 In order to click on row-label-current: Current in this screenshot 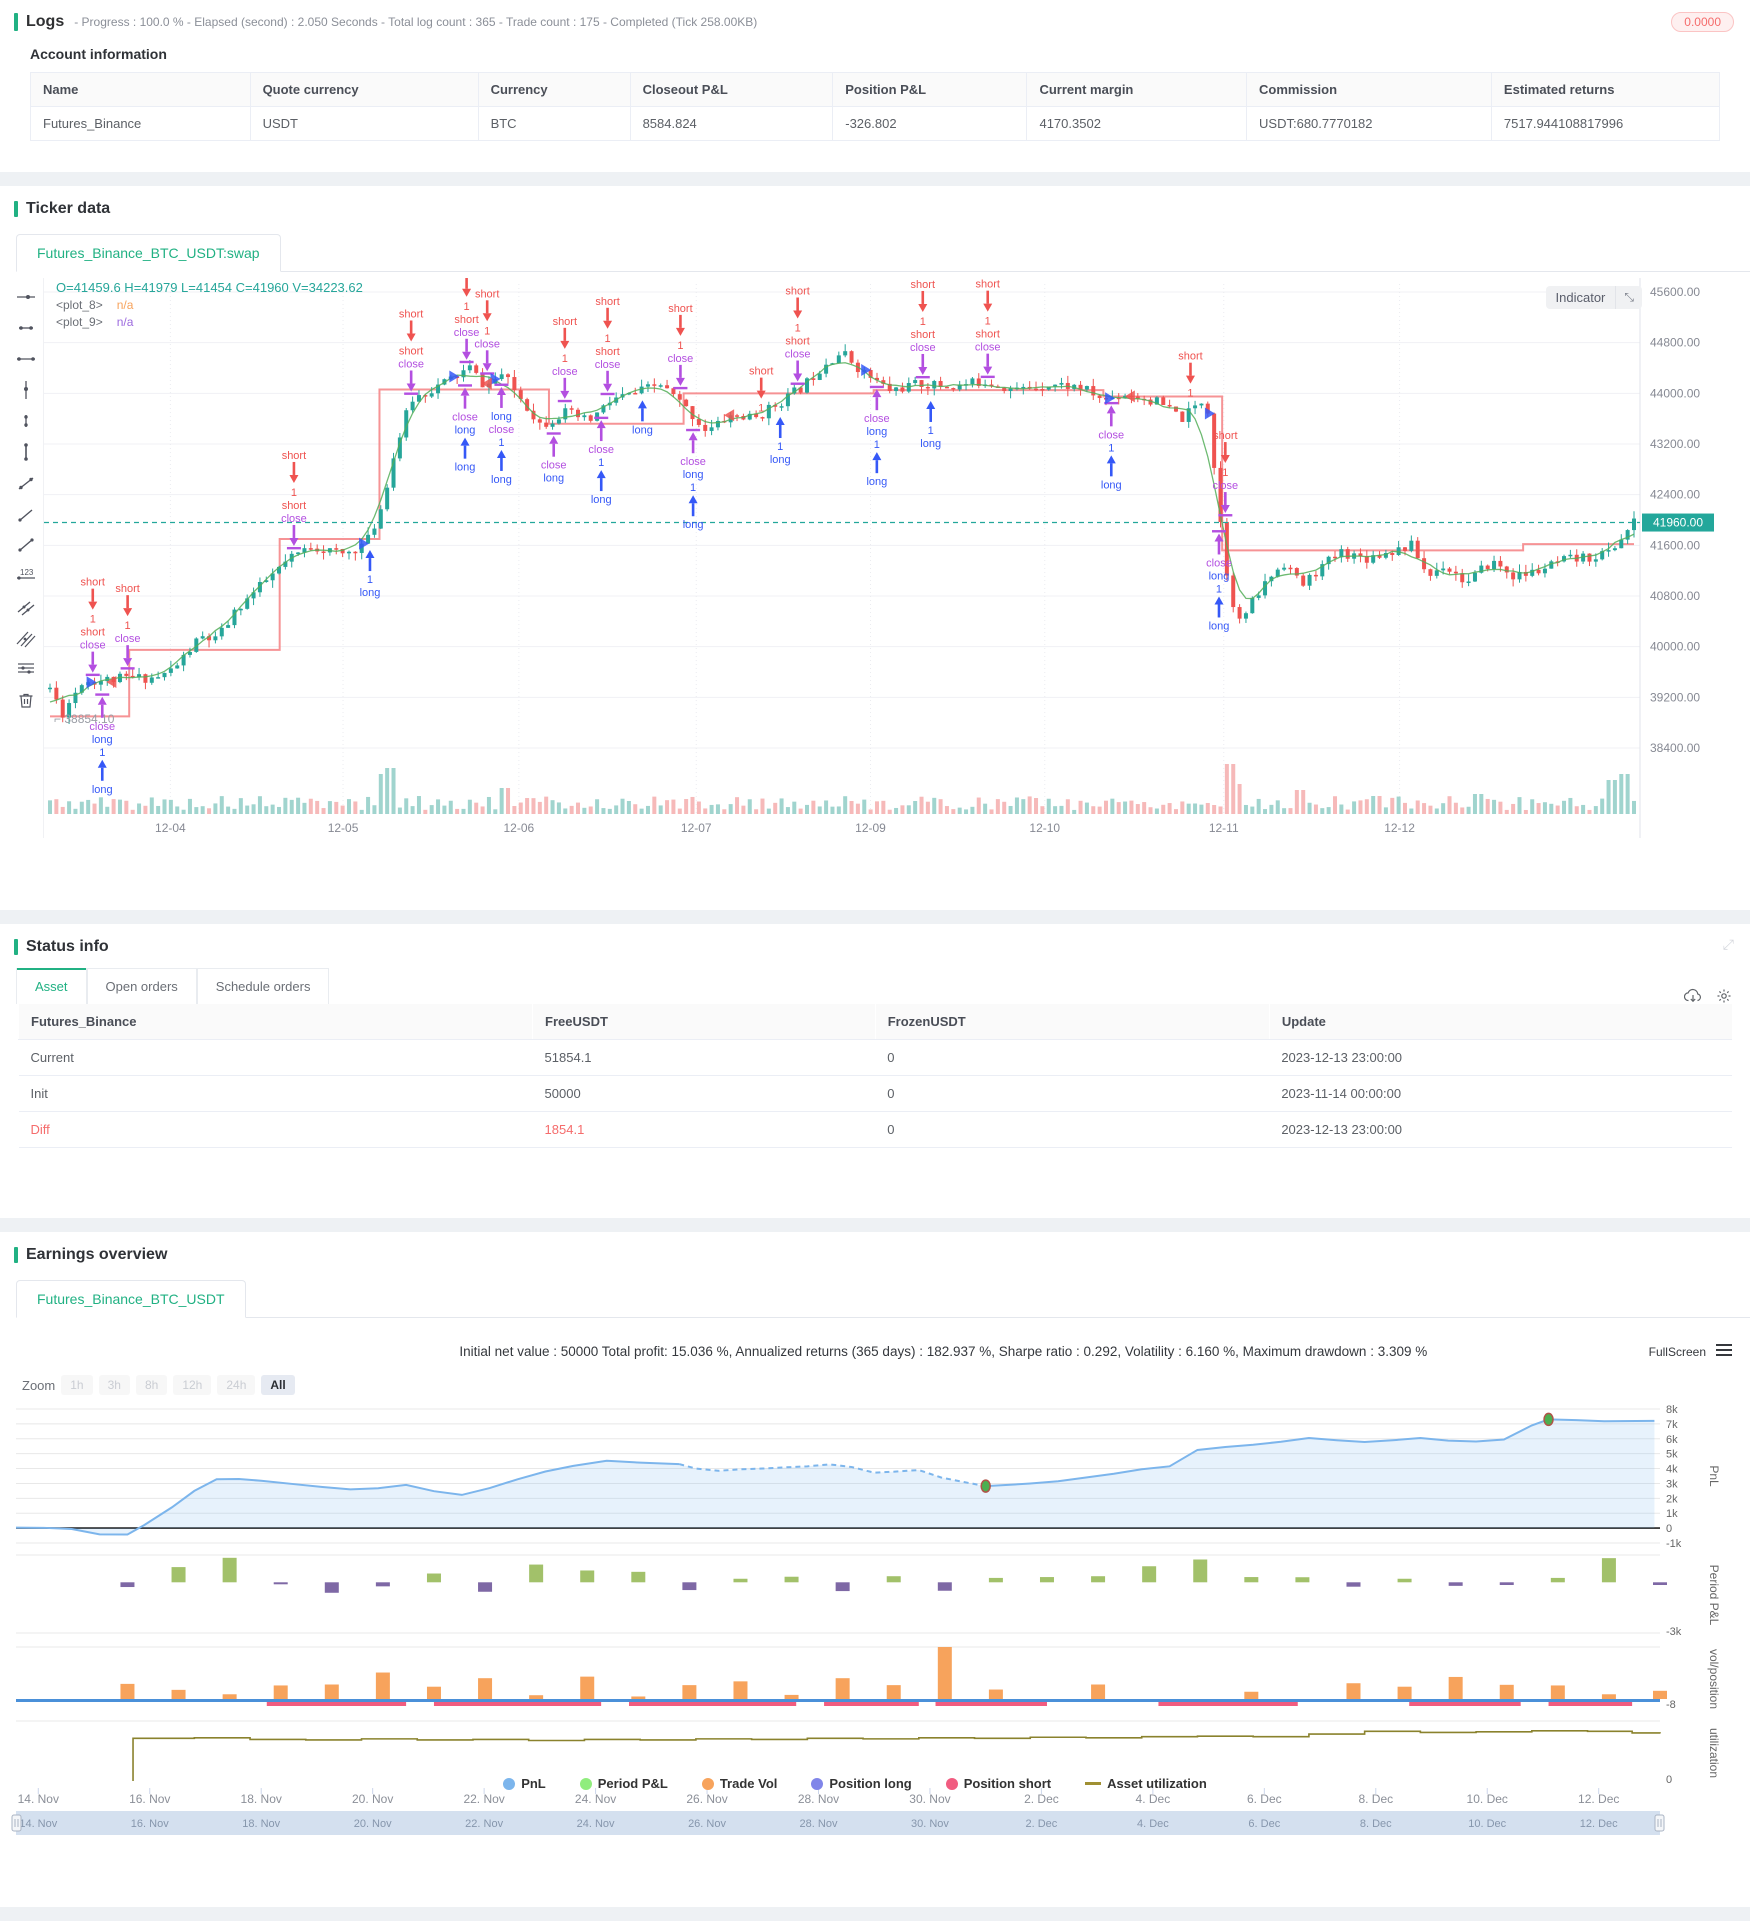, I will do `click(275, 1057)`.